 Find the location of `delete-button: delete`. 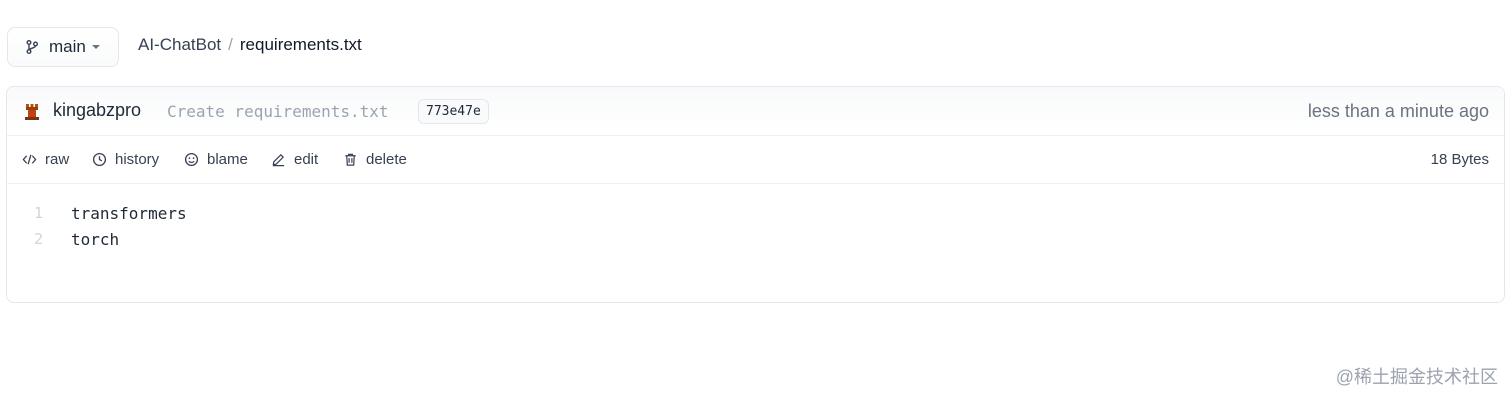

delete-button: delete is located at coordinates (375, 159).